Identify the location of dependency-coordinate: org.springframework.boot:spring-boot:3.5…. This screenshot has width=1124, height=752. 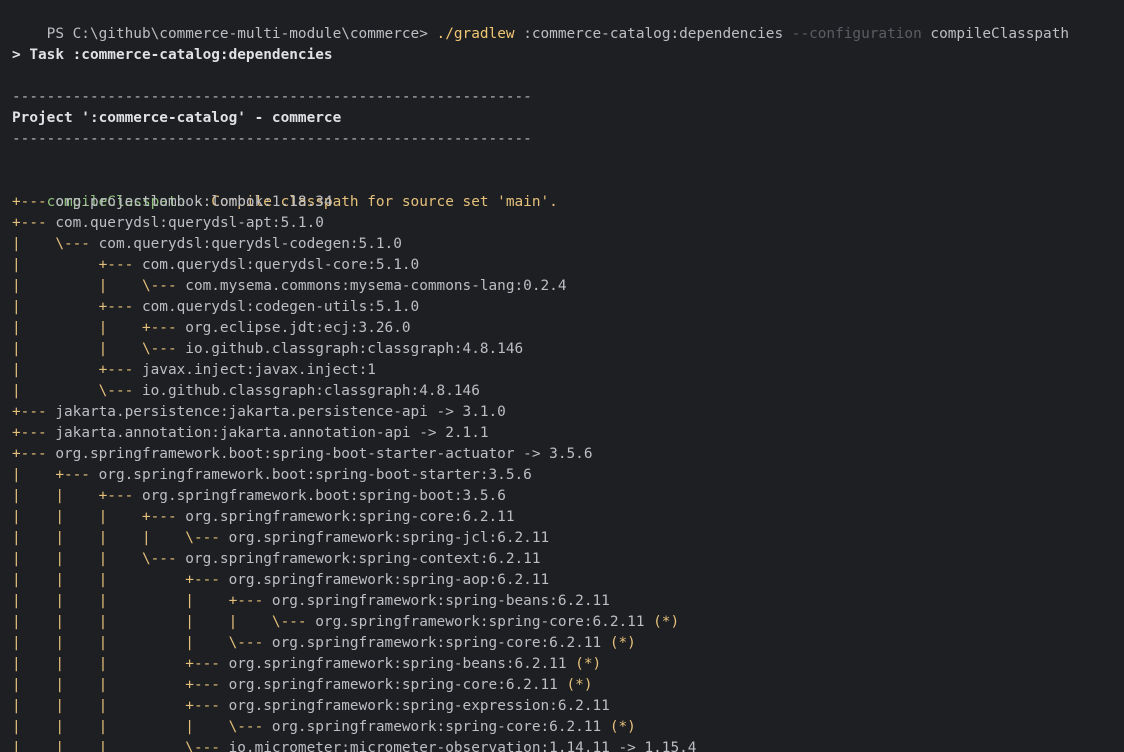
(323, 496).